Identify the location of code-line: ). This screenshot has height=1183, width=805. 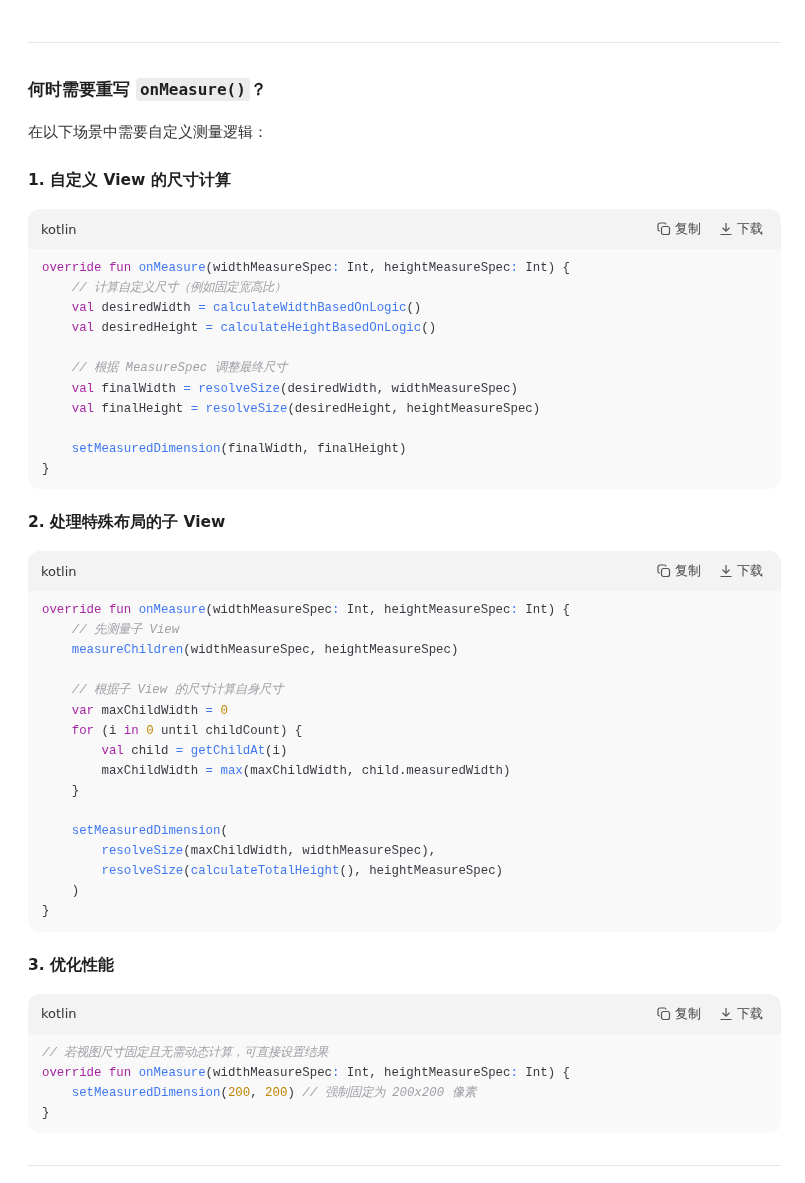
(75, 892).